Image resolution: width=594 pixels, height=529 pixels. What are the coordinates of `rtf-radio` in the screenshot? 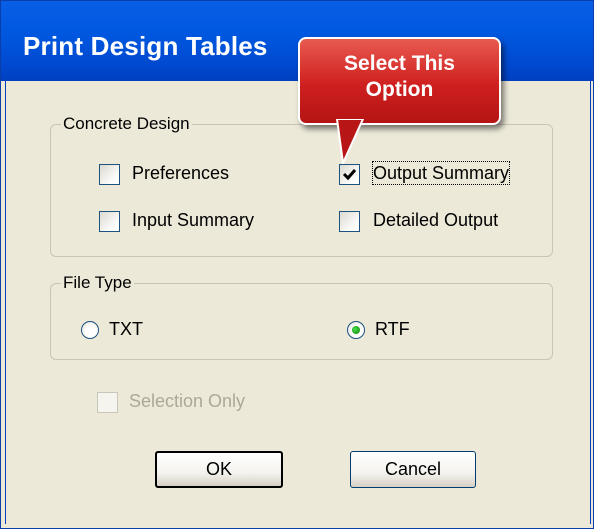 It's located at (356, 330).